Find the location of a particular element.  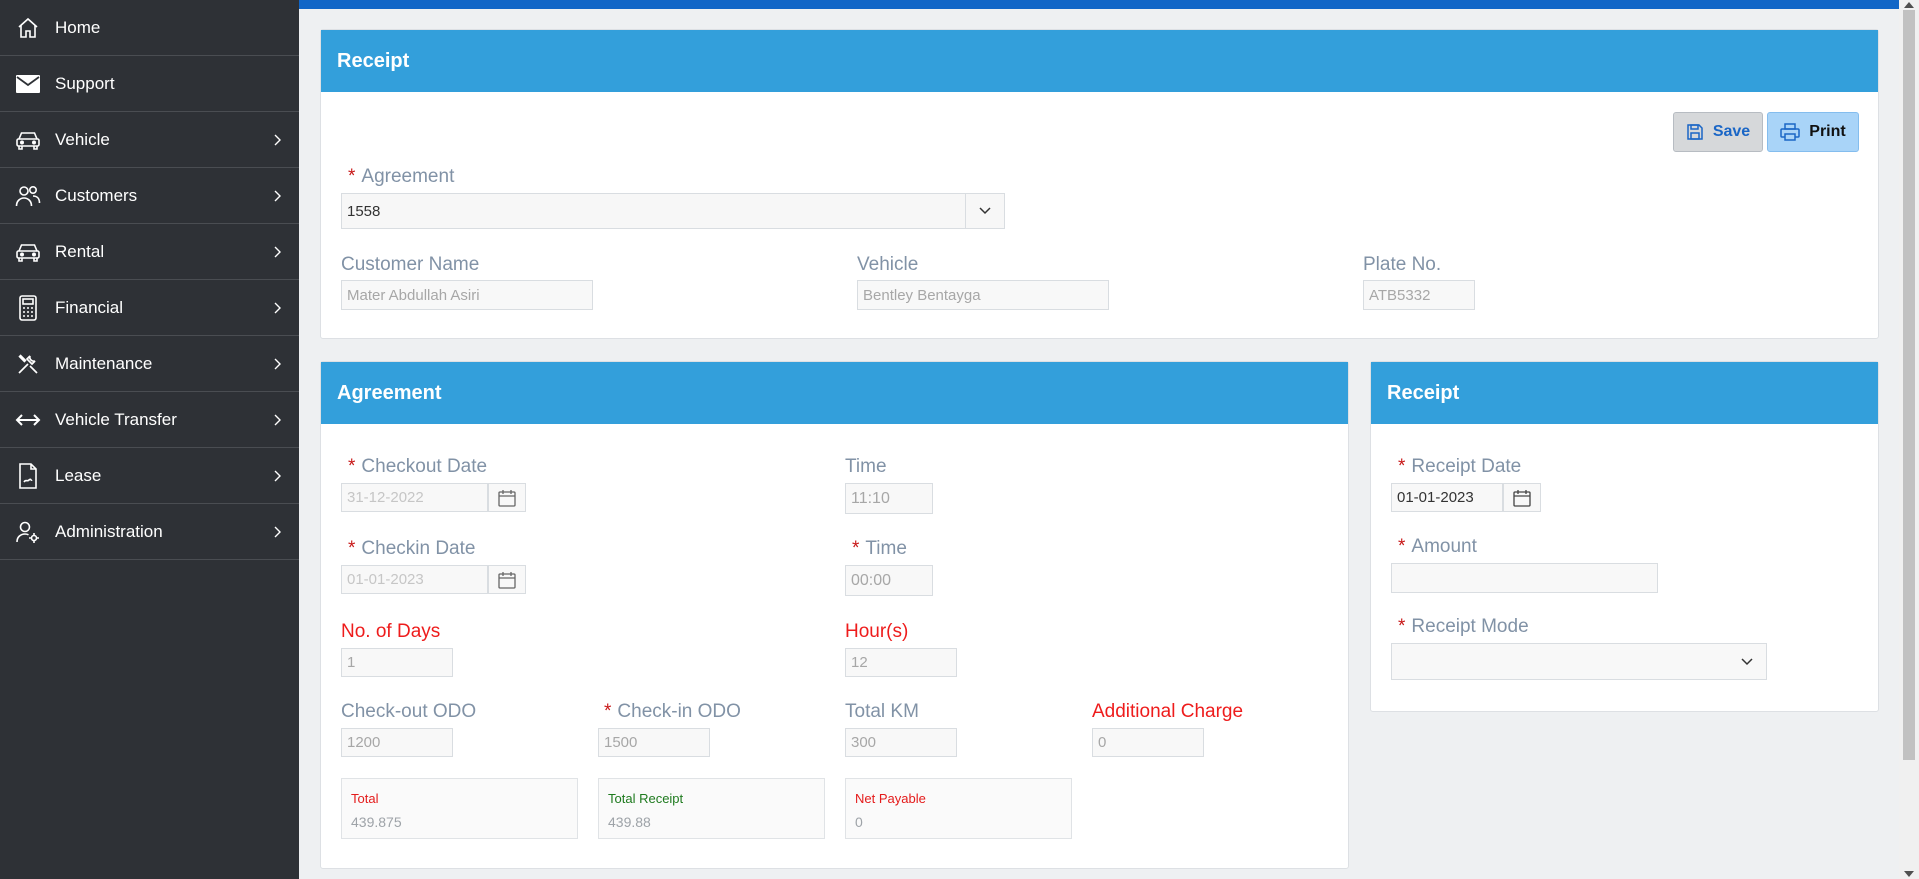

additional-charge-field: 0 is located at coordinates (1148, 742).